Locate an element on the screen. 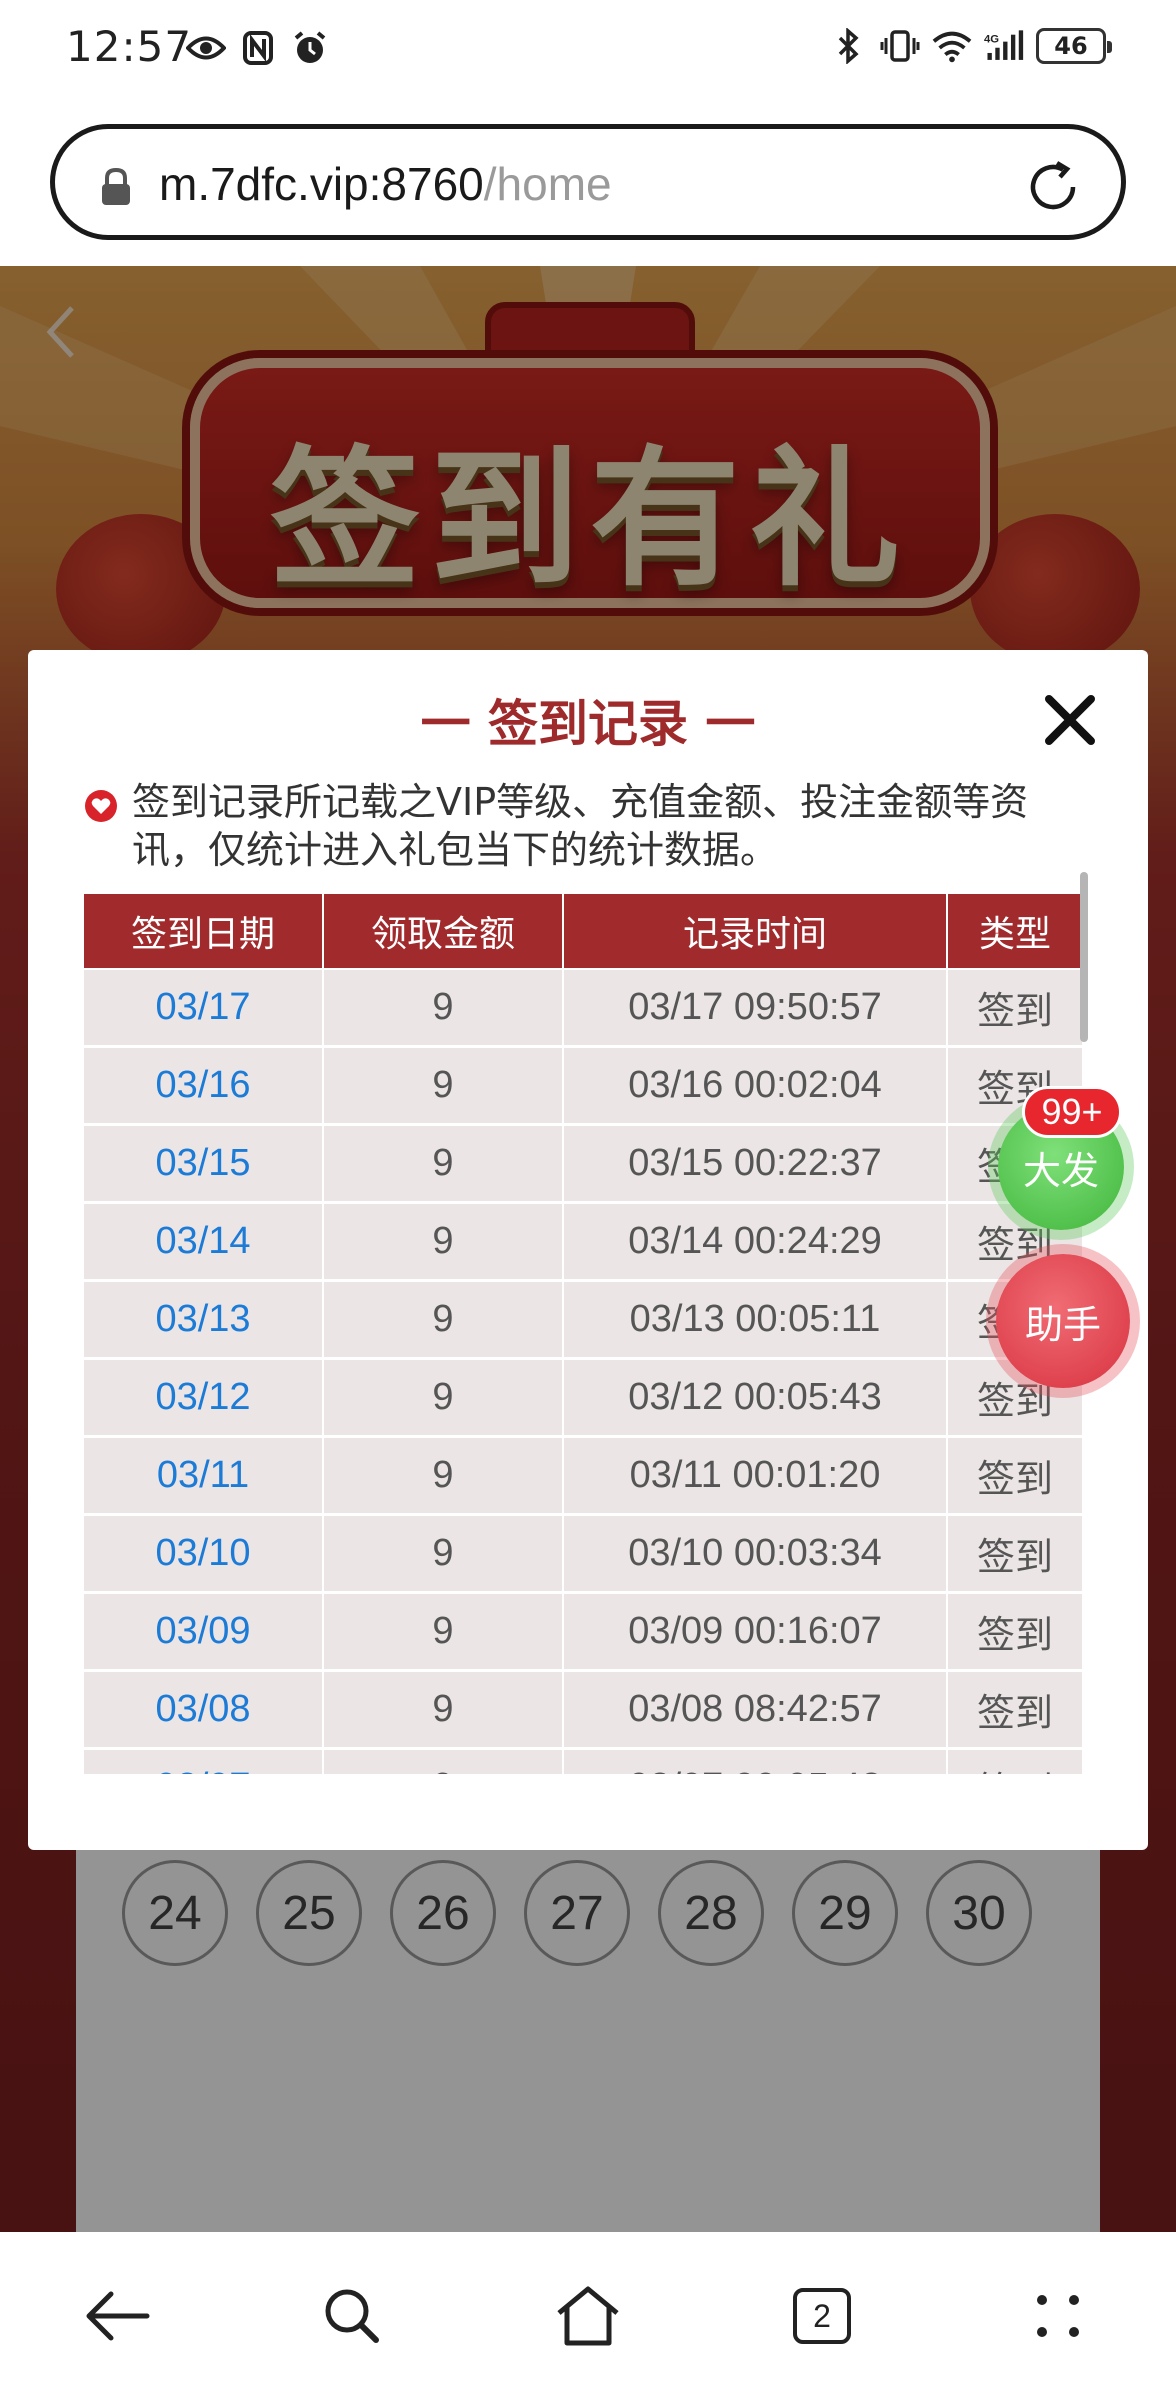  column-header: 领取金额 is located at coordinates (444, 931).